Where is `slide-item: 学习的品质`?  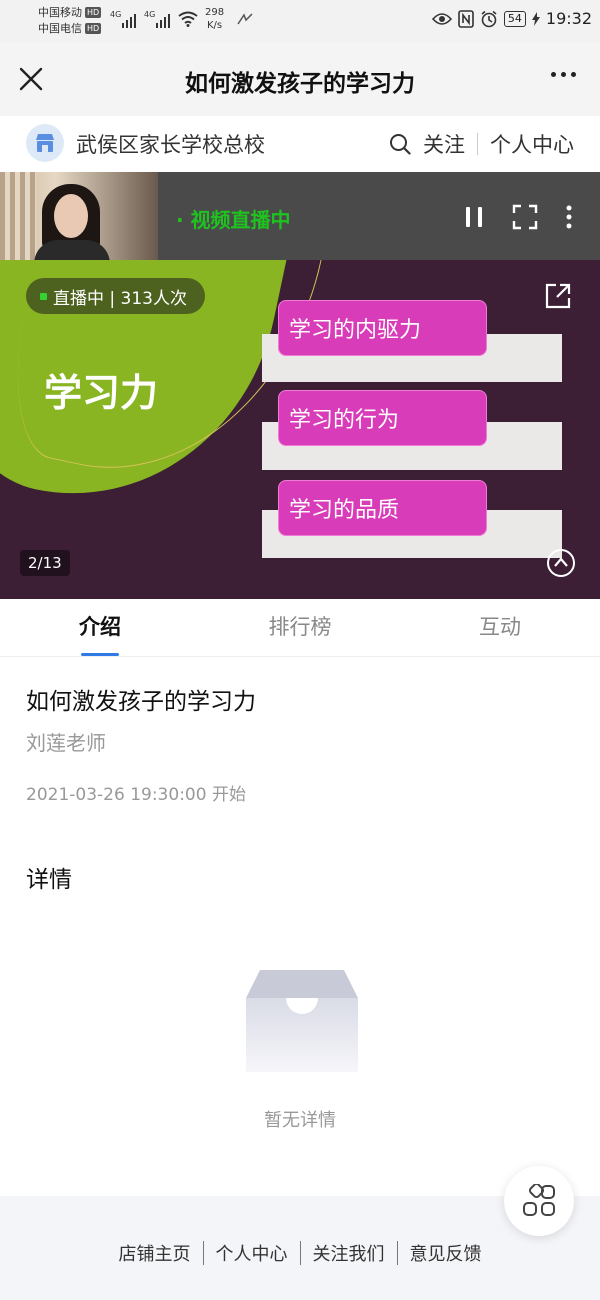 slide-item: 学习的品质 is located at coordinates (382, 508).